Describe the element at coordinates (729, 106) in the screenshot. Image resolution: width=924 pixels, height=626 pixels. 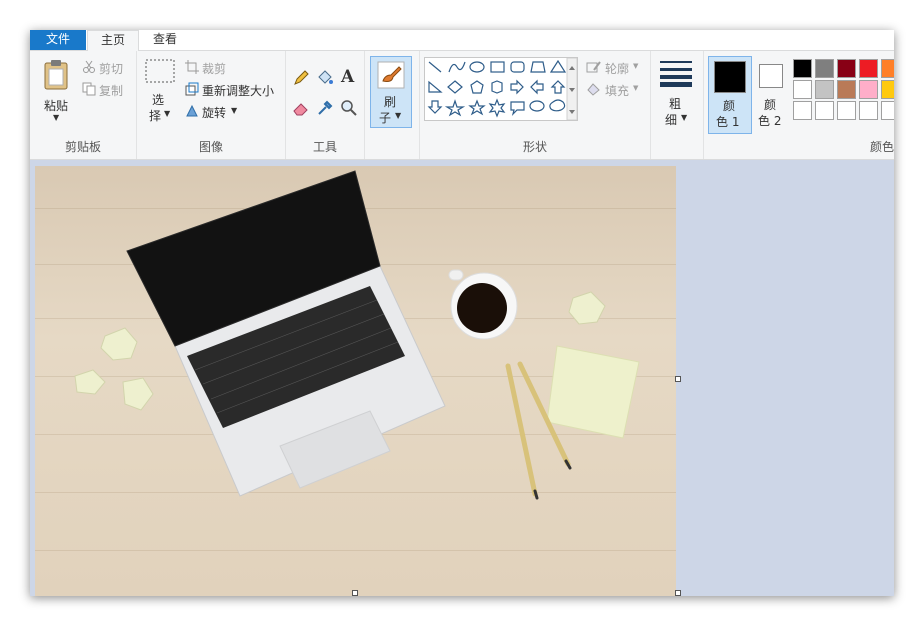
I see `color1-label: 颜` at that location.